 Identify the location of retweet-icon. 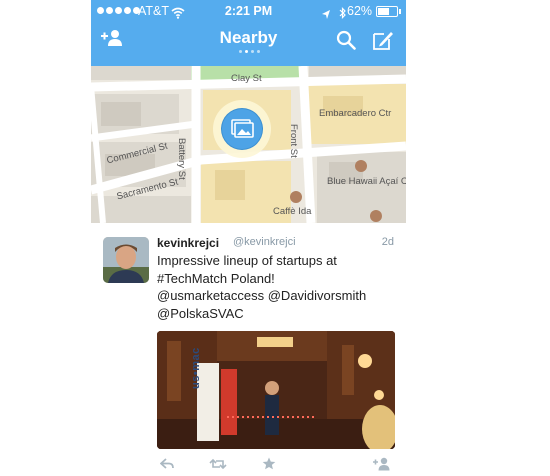
(218, 464).